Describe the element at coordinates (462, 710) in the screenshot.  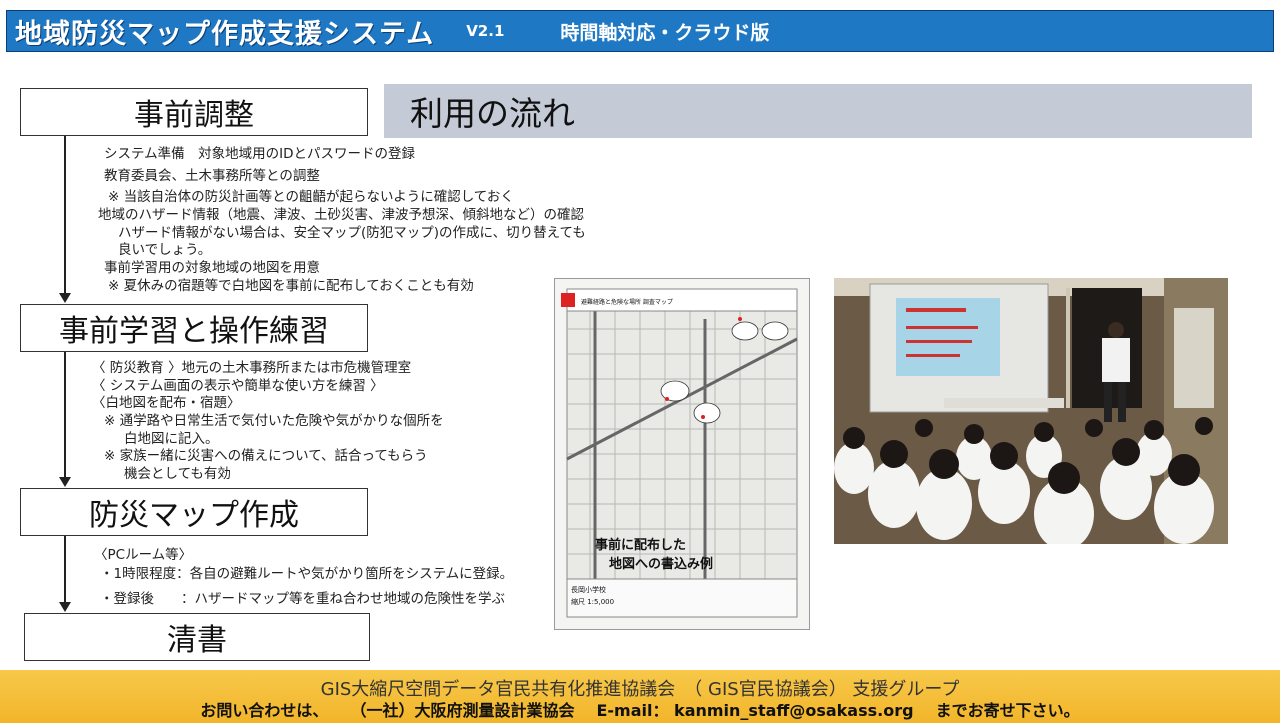
I see `contact-organization: （一社）大阪府測量設計業協会` at that location.